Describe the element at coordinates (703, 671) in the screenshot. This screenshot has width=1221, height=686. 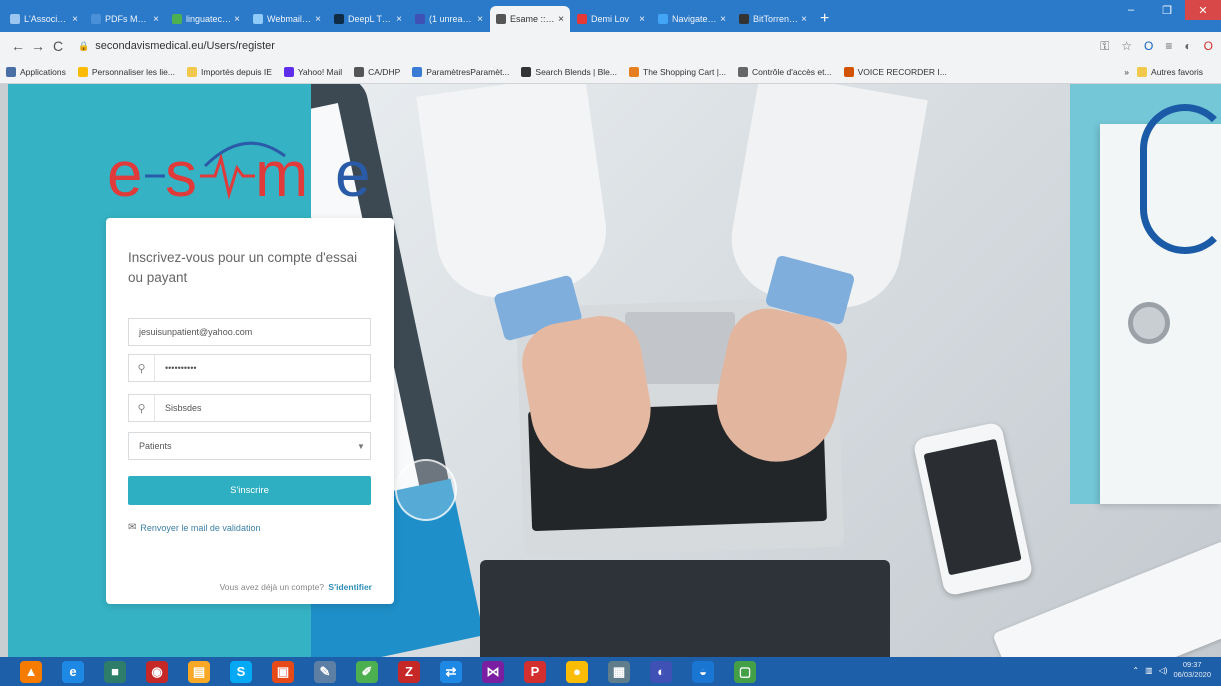
I see `app17-icon: ◒` at that location.